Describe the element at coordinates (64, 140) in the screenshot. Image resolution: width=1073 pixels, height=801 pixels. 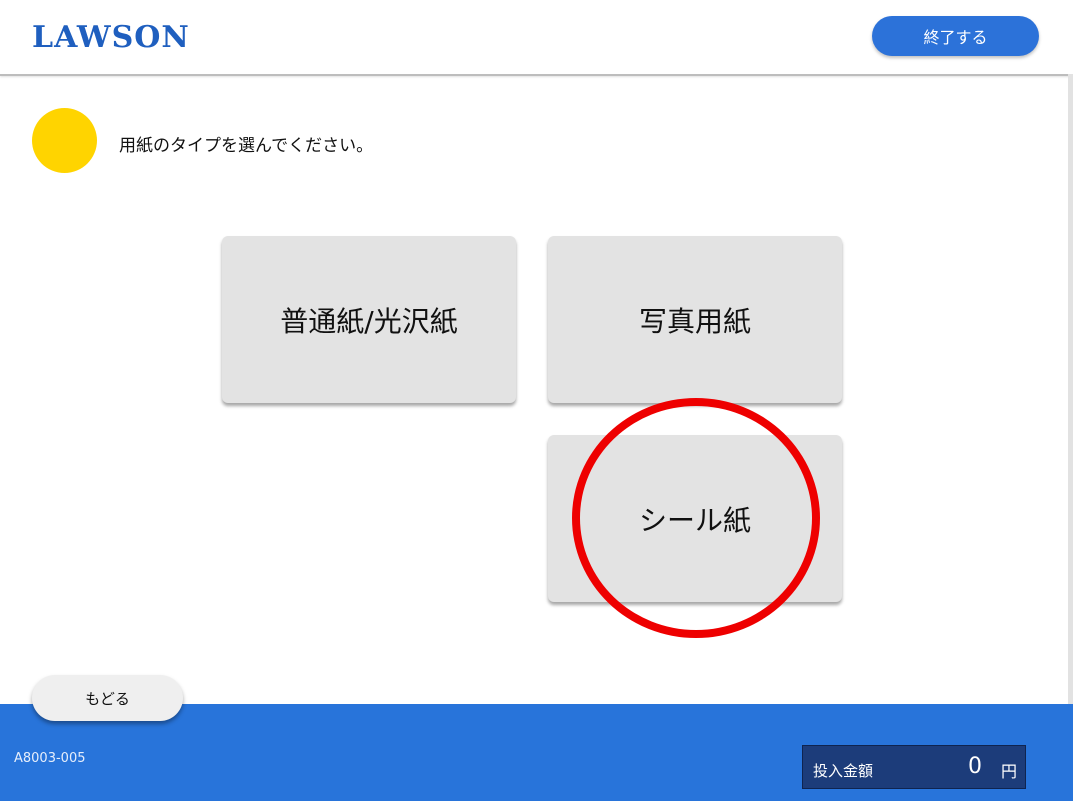
I see `prompt-indicator-dot` at that location.